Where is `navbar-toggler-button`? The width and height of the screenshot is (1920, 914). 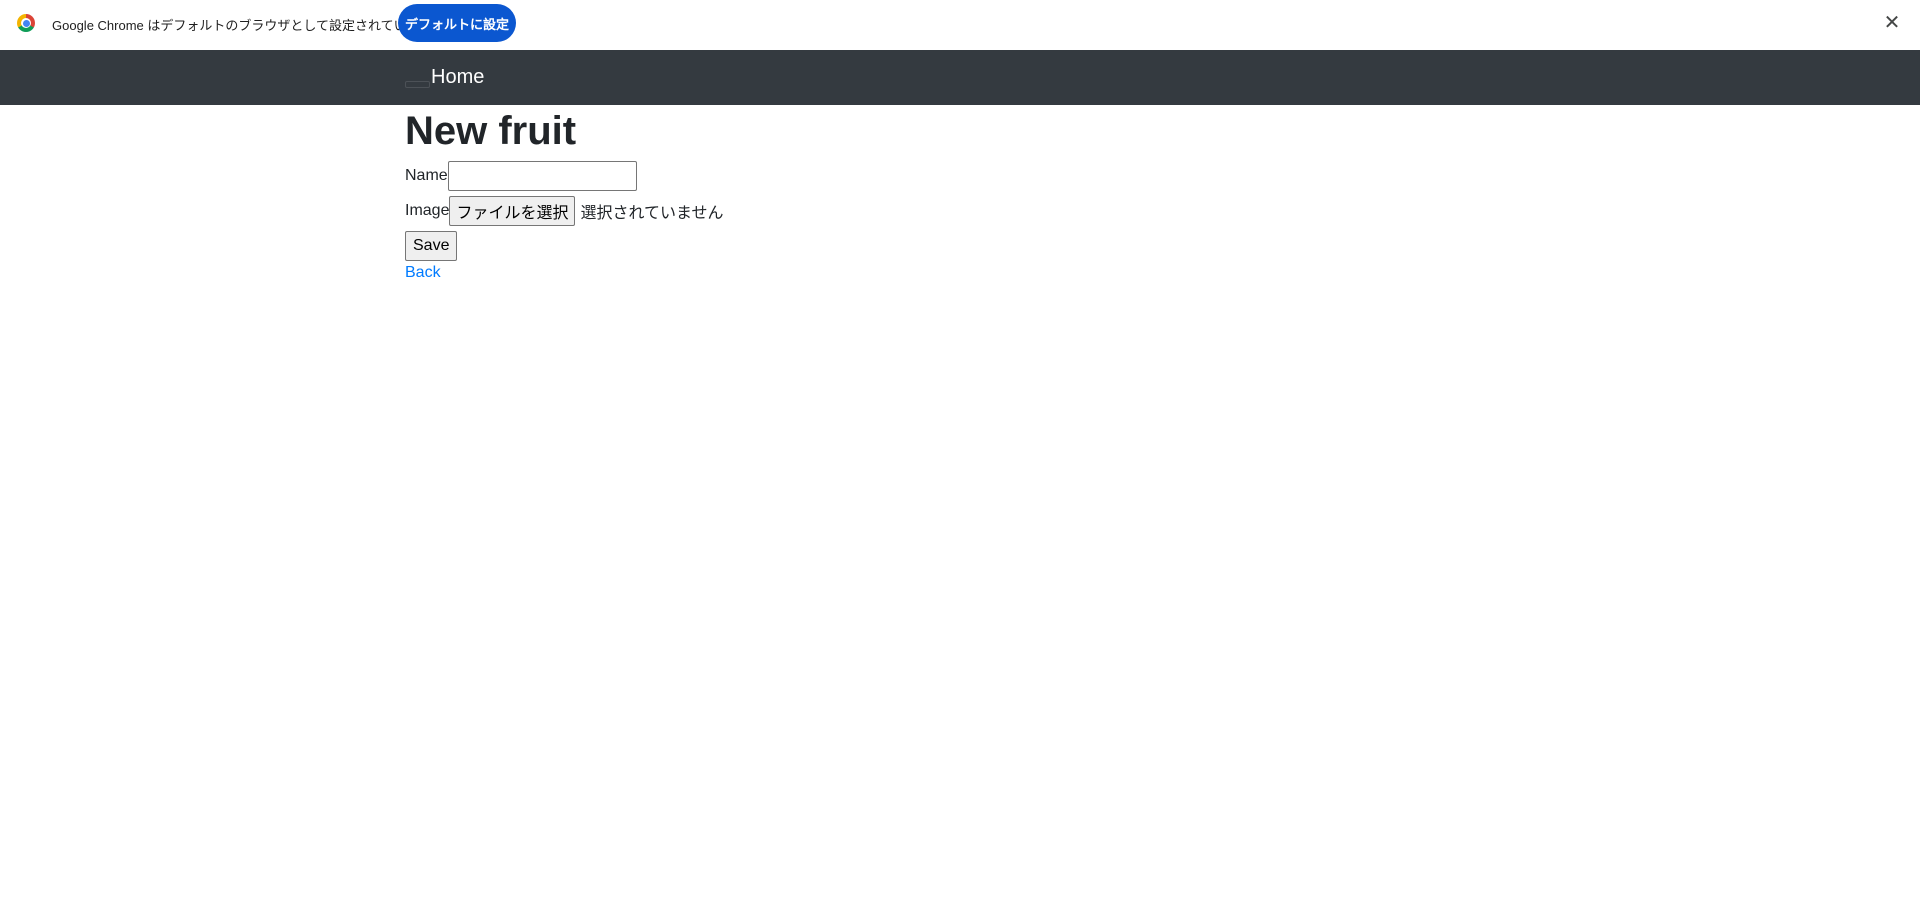
navbar-toggler-button is located at coordinates (417, 84).